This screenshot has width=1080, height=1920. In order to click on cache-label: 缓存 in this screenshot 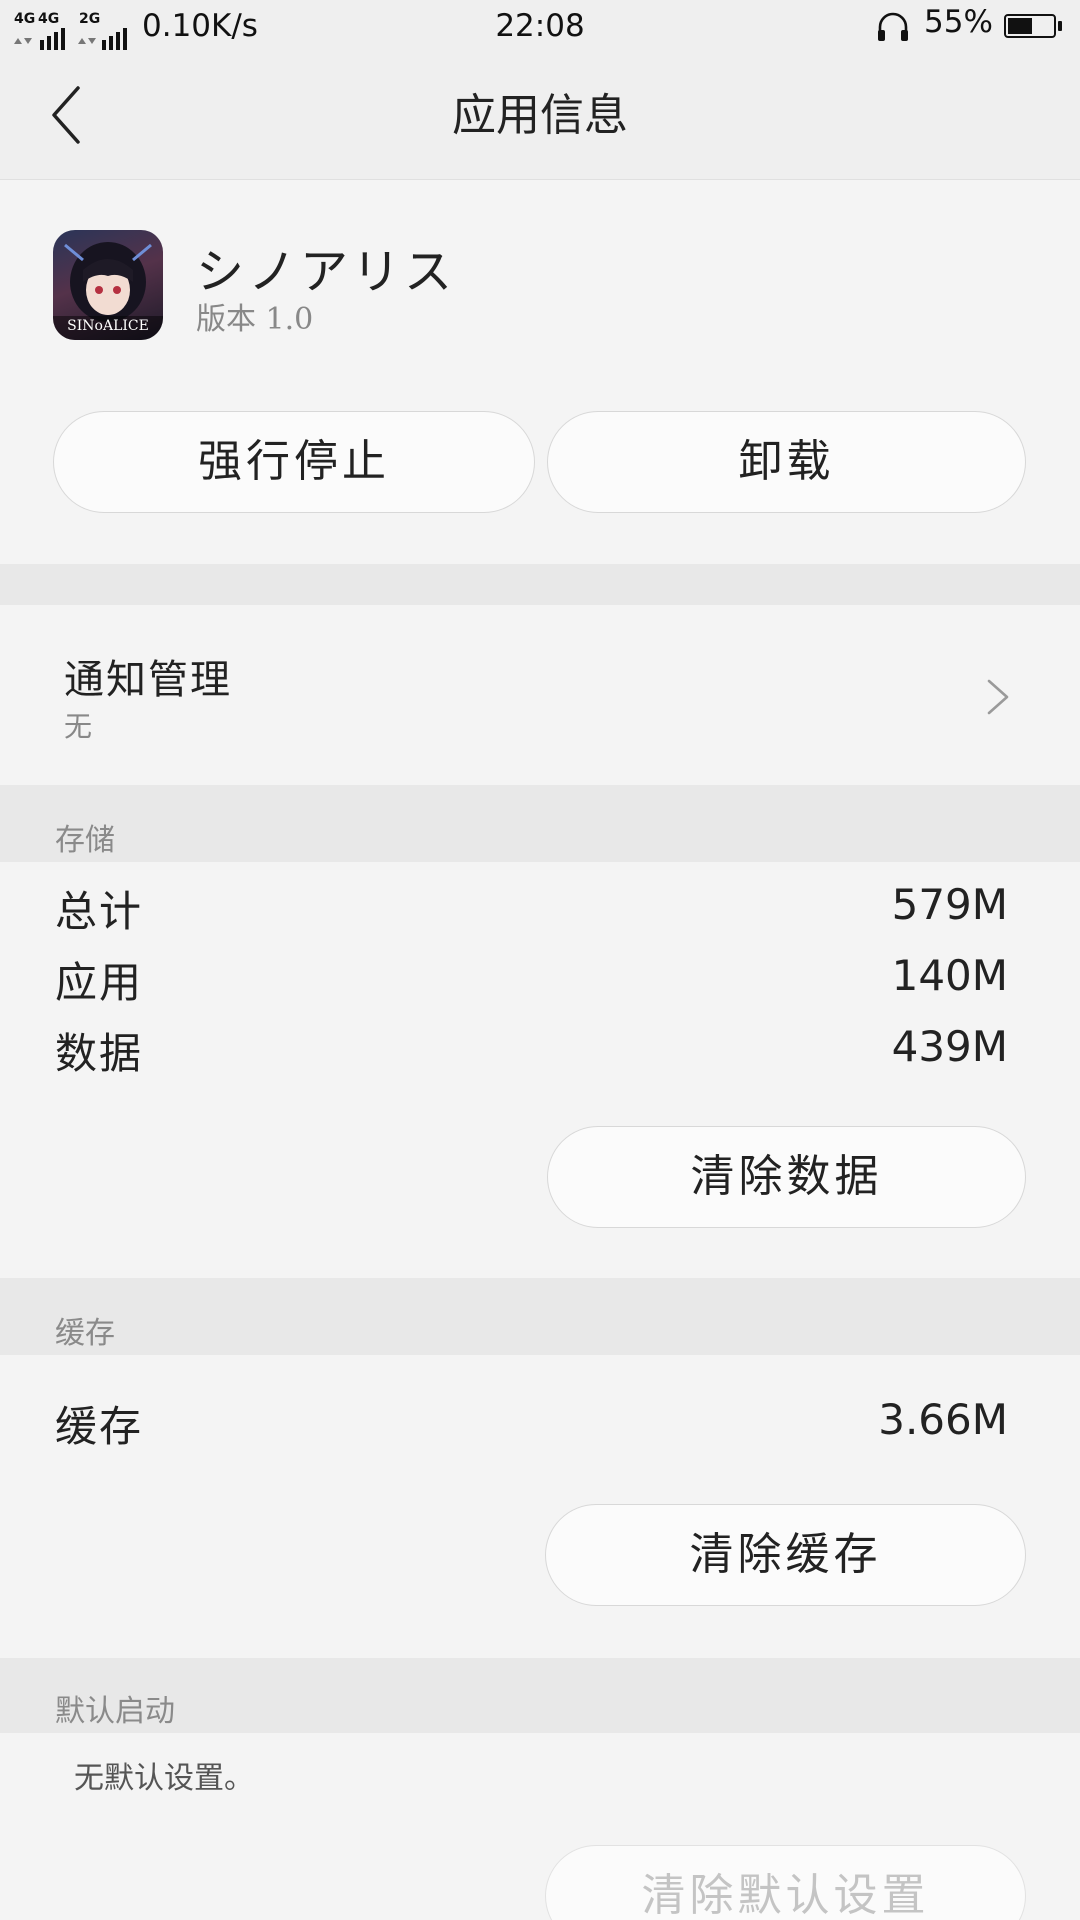, I will do `click(99, 1426)`.